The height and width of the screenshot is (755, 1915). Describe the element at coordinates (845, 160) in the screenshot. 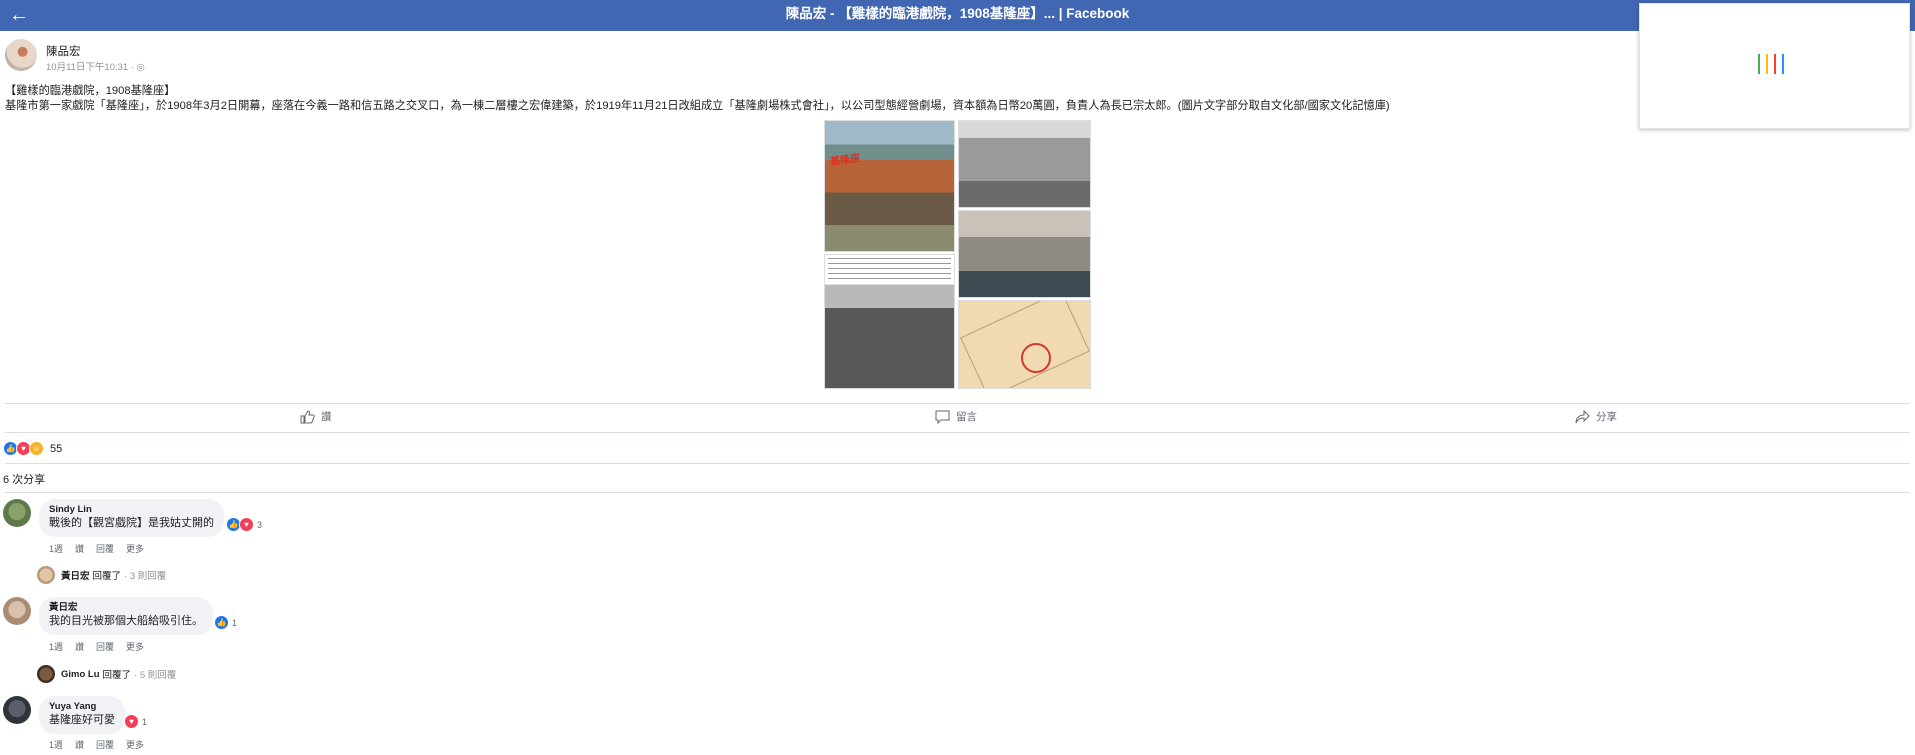

I see `photo-tag-label: 基隆座` at that location.